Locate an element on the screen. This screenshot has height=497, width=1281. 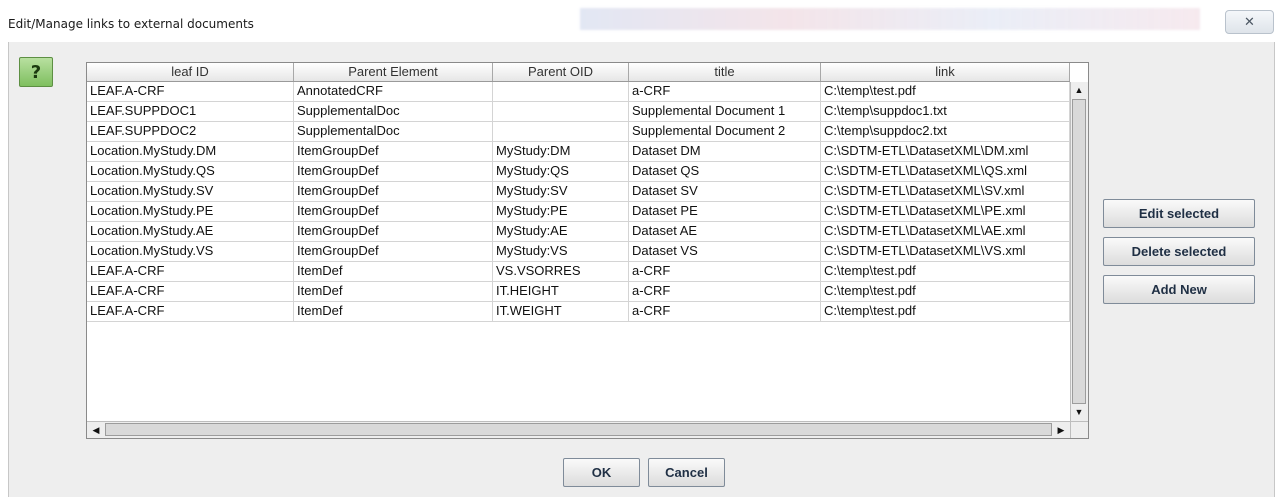
cell-link: C:\temp\suppdoc2.txt is located at coordinates (945, 131).